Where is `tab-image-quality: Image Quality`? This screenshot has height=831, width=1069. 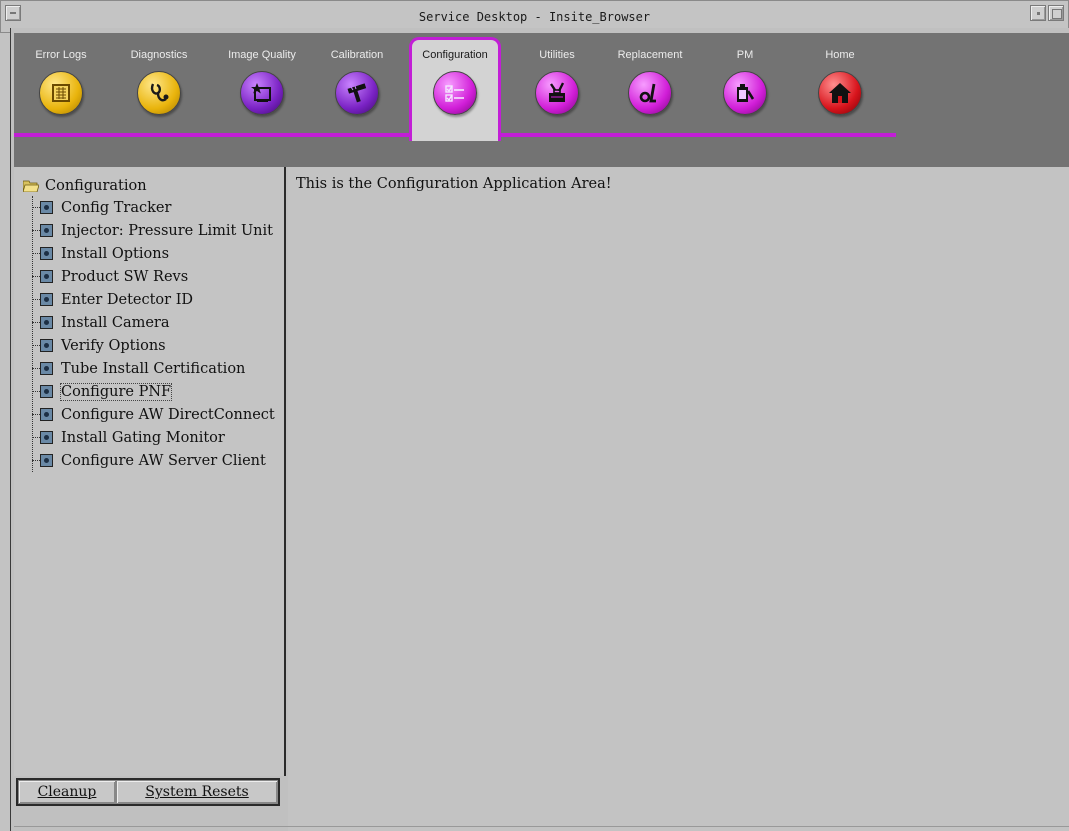
tab-image-quality: Image Quality is located at coordinates (262, 83).